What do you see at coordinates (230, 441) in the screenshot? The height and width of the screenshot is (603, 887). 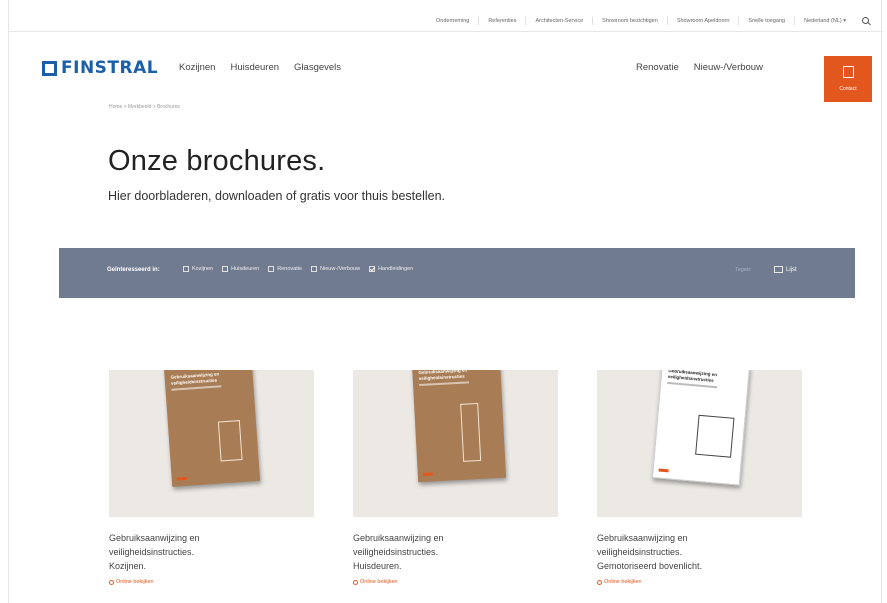 I see `window-outline-icon` at bounding box center [230, 441].